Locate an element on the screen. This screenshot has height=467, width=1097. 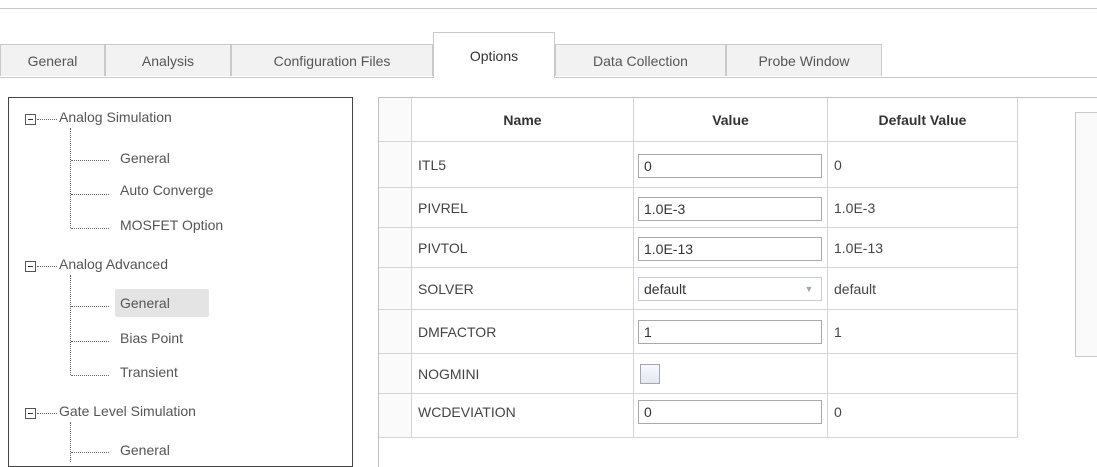
column-header-value: Value is located at coordinates (731, 120).